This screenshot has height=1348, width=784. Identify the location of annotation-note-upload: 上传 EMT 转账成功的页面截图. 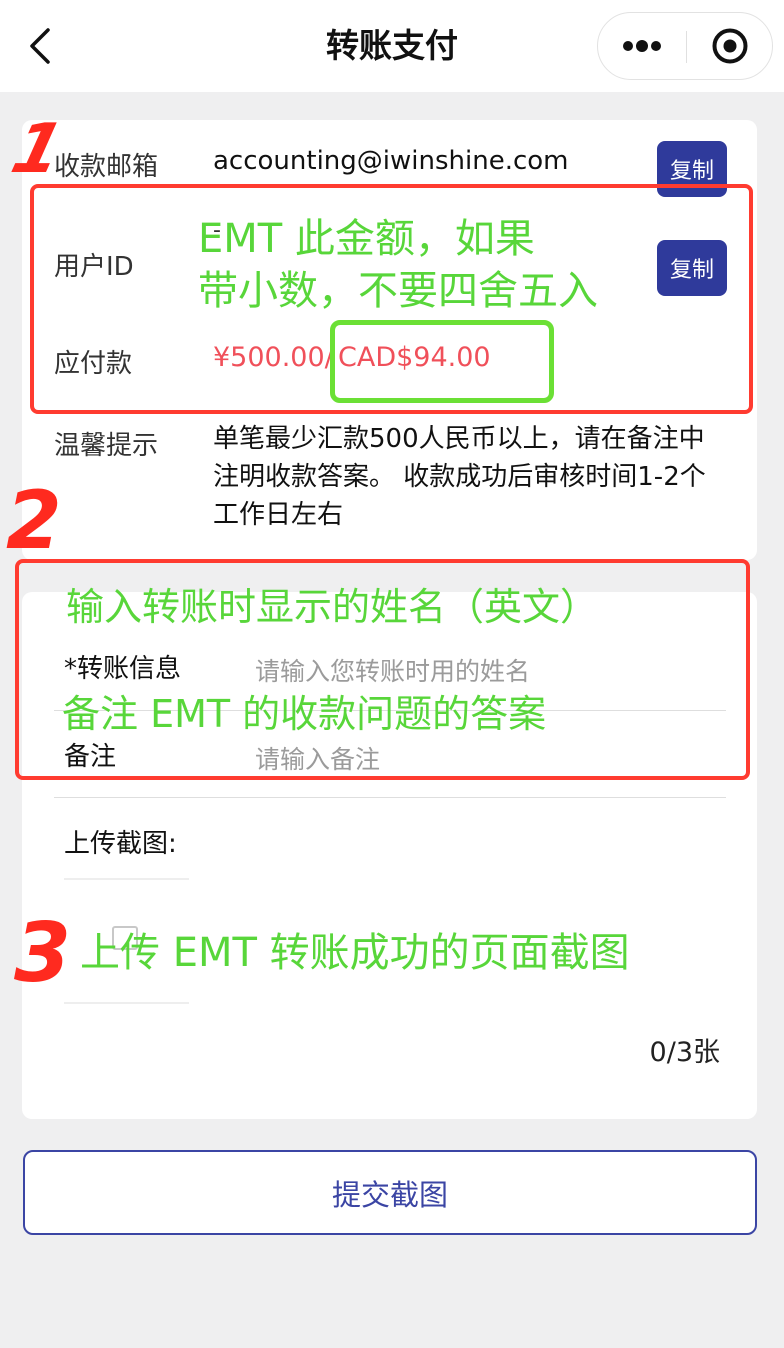
(355, 953).